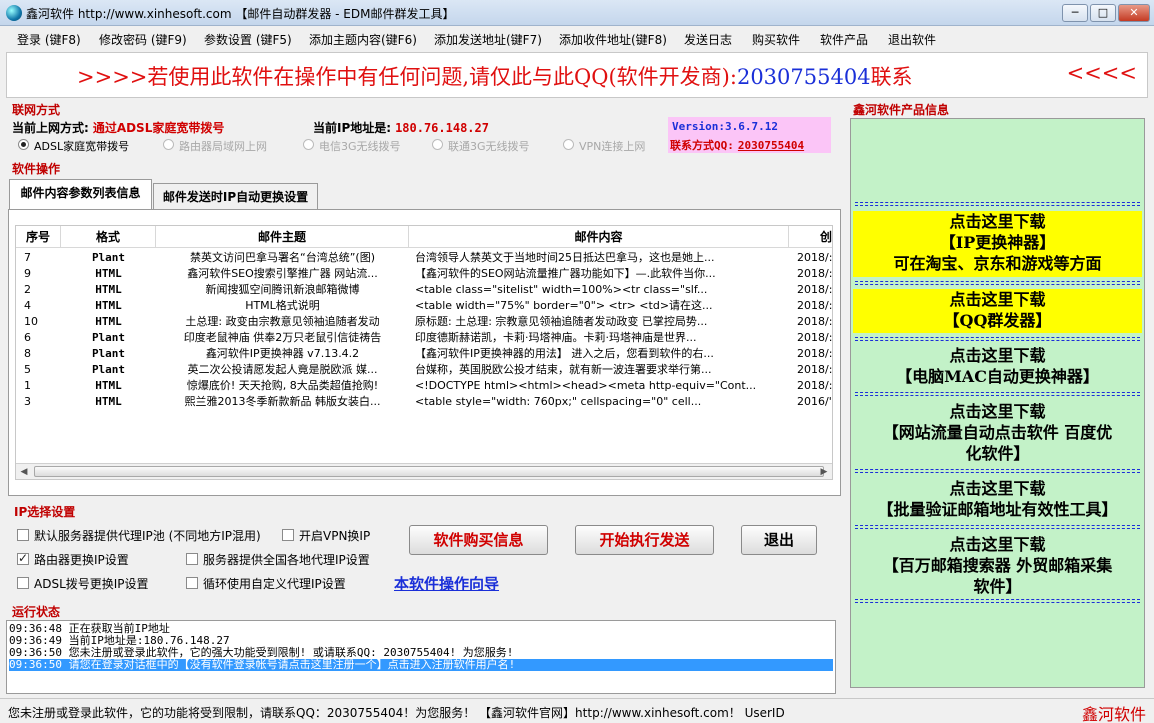  I want to click on cell-id: 6, so click(27, 337).